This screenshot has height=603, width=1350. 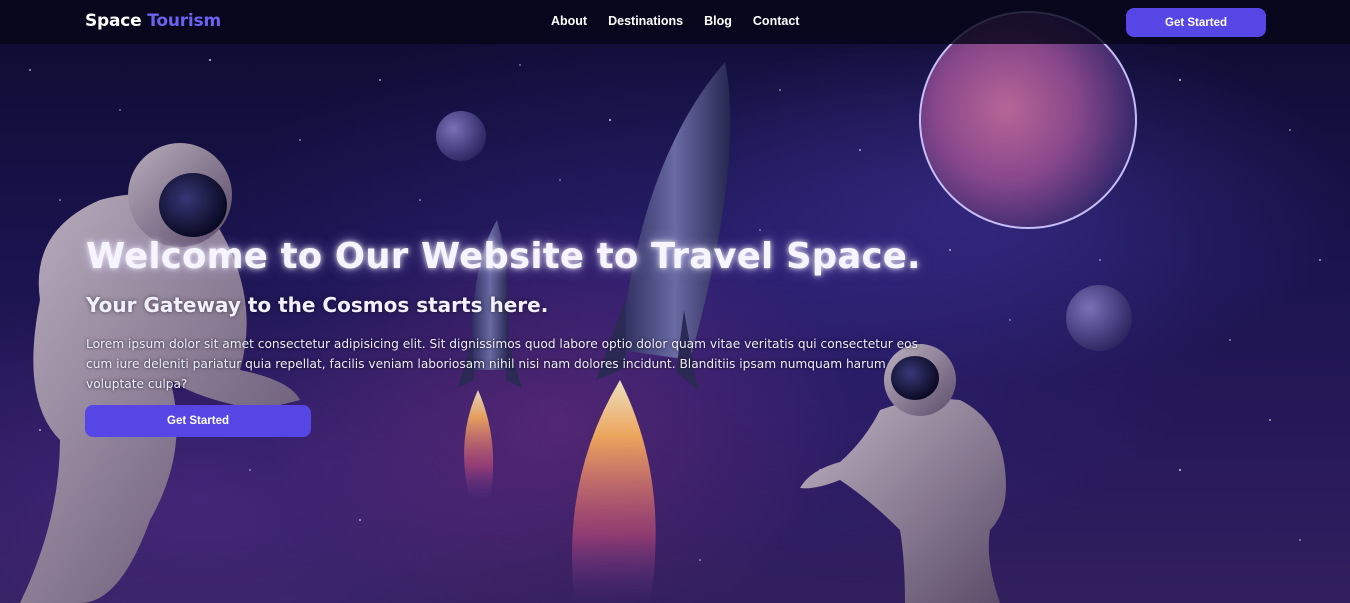 What do you see at coordinates (645, 21) in the screenshot?
I see `nav-link-destinations: Destinations` at bounding box center [645, 21].